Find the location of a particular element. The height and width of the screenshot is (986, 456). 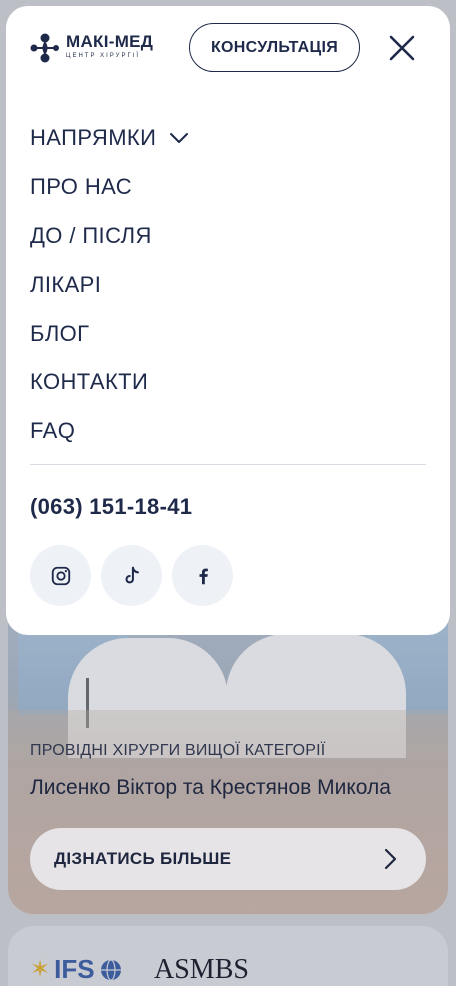

partners-strip: ✶ IFS ASMBS is located at coordinates (228, 956).